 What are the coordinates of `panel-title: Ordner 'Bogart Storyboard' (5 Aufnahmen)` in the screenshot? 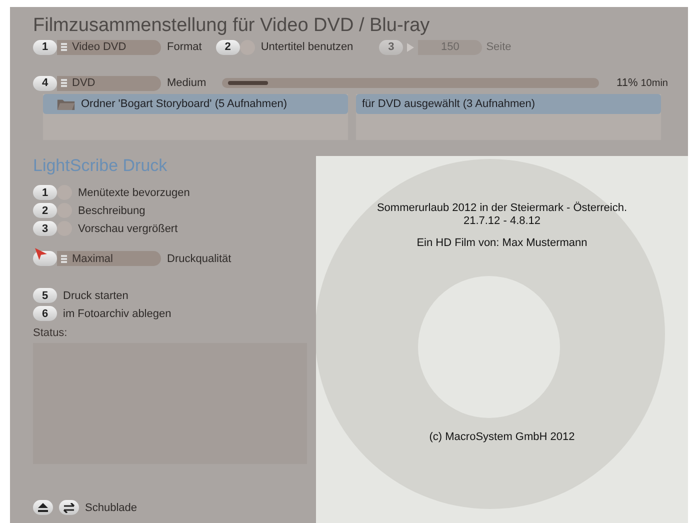 It's located at (184, 104).